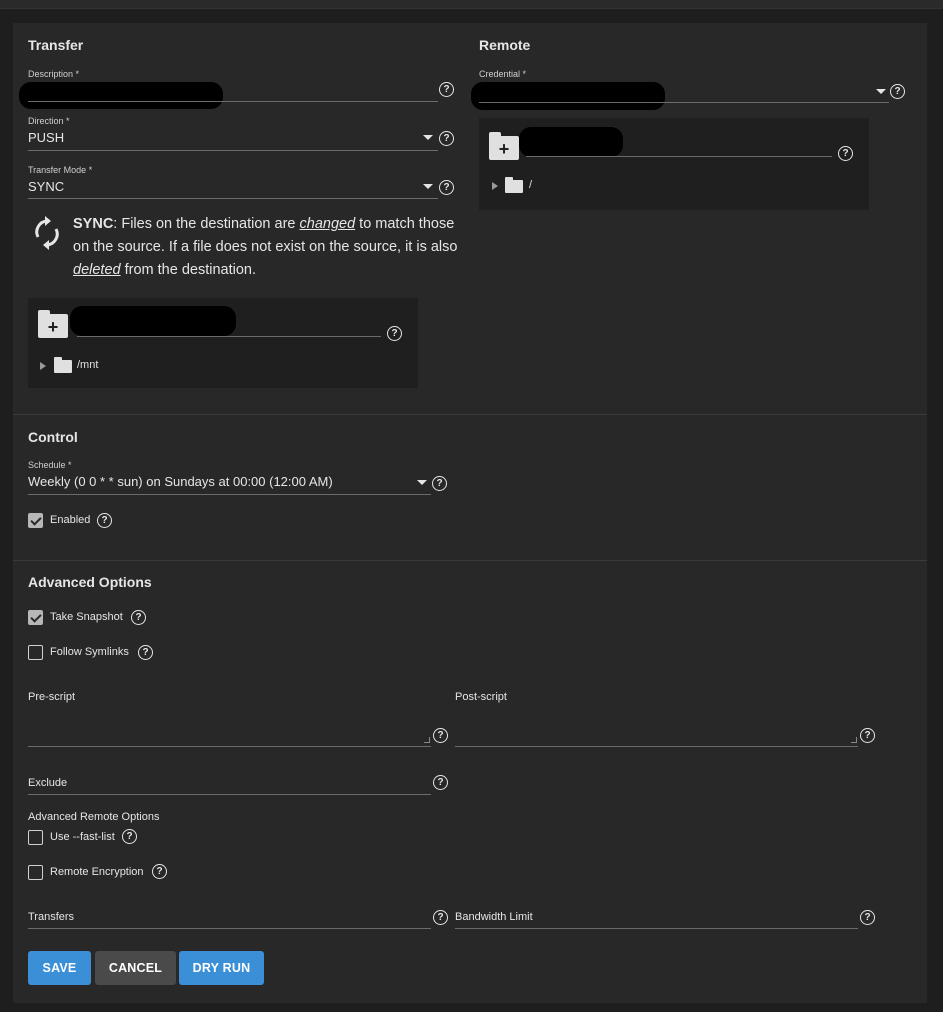 The width and height of the screenshot is (943, 1012). Describe the element at coordinates (86, 617) in the screenshot. I see `take-snapshot-label: Take Snapshot` at that location.